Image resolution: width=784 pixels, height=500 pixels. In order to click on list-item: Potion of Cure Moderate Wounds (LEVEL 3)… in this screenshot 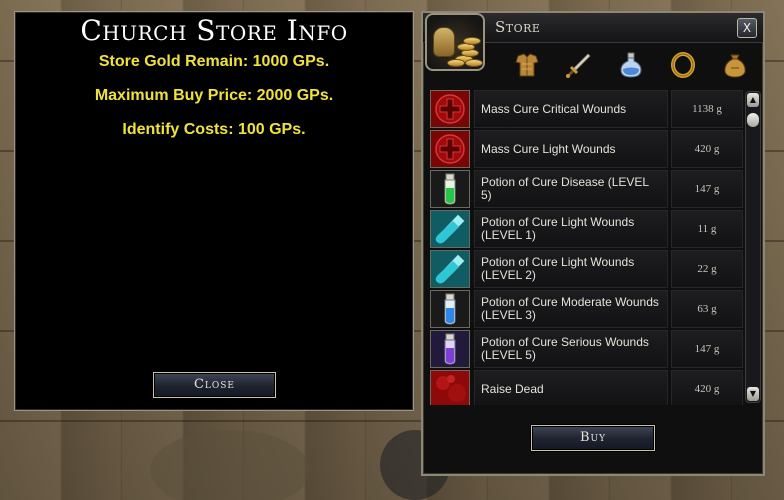, I will do `click(586, 309)`.